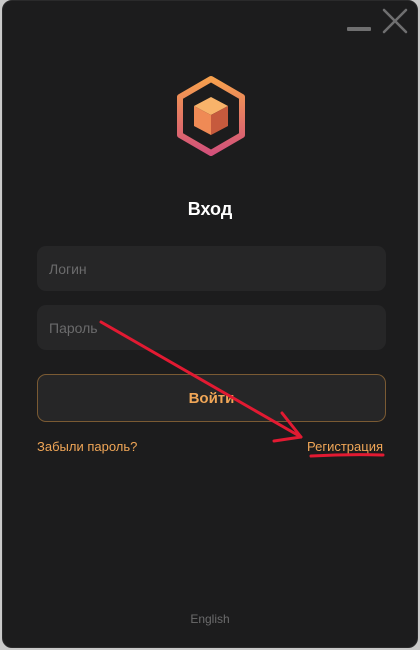 The image size is (420, 650). I want to click on minimize-icon, so click(359, 21).